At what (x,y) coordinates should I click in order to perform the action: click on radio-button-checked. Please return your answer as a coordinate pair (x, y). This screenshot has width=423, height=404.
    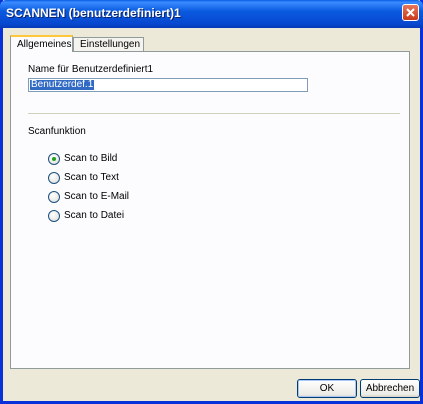
    Looking at the image, I should click on (54, 159).